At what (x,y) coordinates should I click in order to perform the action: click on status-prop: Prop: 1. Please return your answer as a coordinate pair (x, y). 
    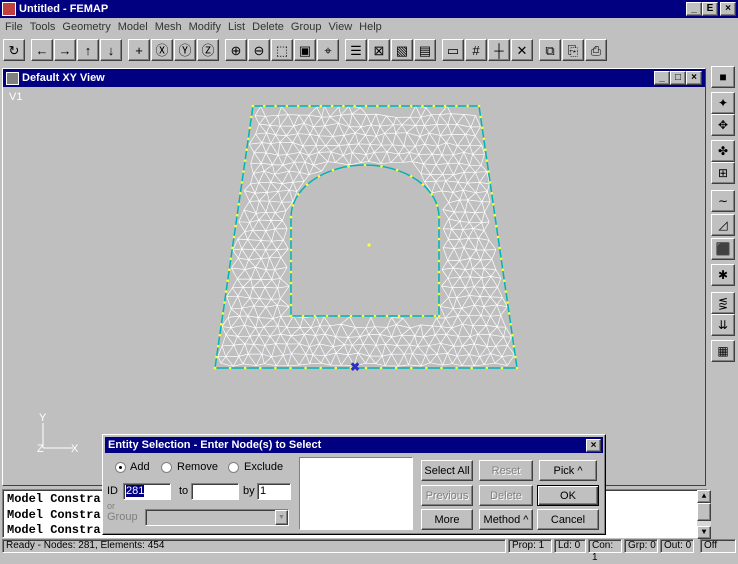
    Looking at the image, I should click on (530, 546).